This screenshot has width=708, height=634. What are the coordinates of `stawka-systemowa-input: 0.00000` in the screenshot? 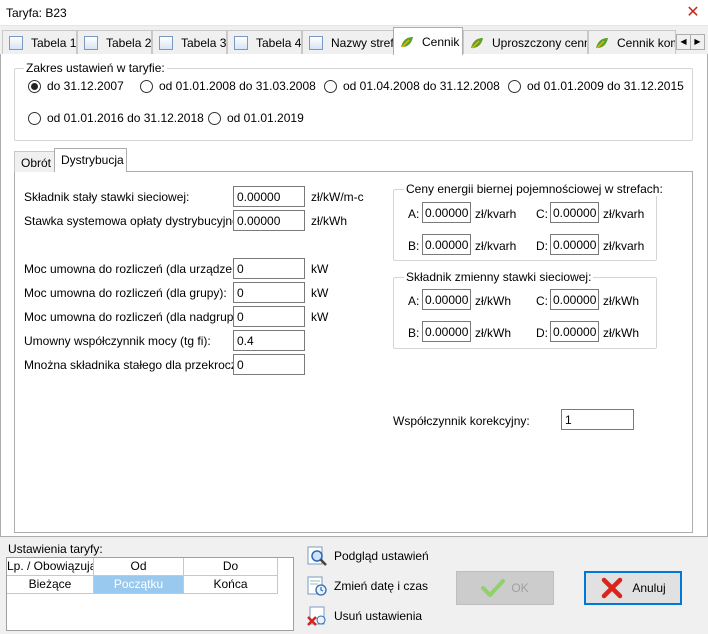 It's located at (269, 220).